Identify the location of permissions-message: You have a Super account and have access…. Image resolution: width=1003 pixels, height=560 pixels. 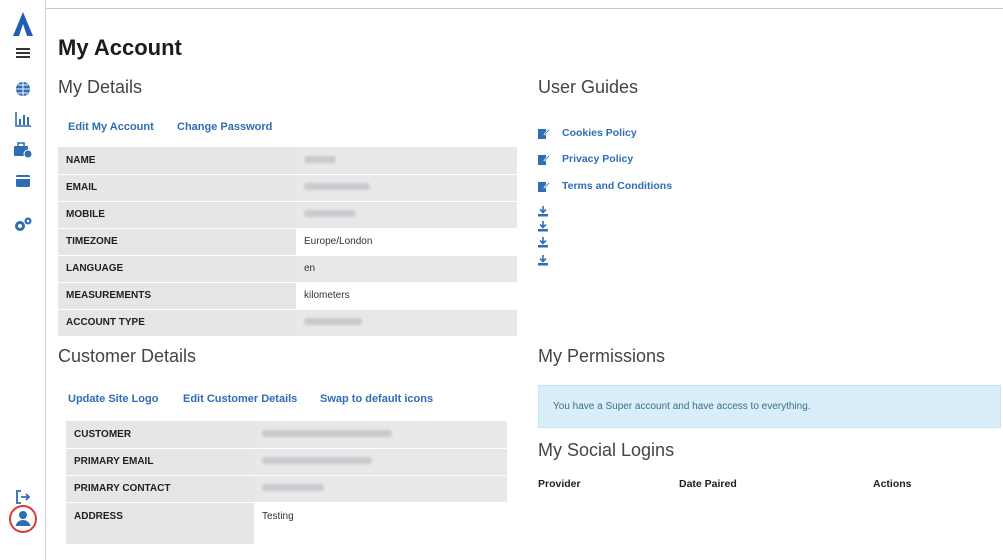
(682, 406).